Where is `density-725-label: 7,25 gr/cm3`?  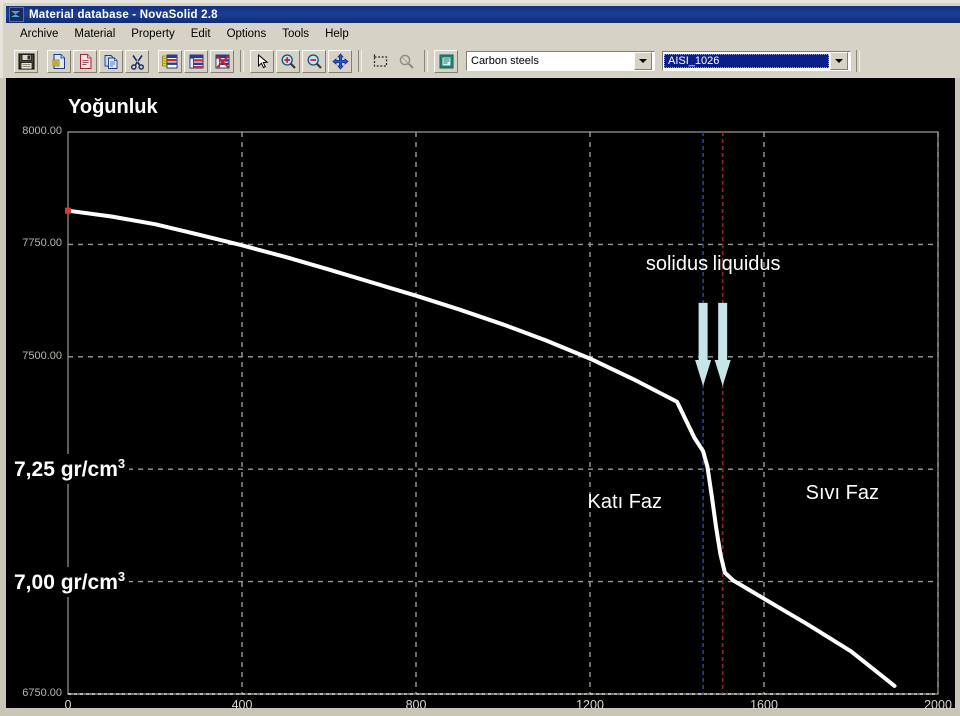 density-725-label: 7,25 gr/cm3 is located at coordinates (70, 469).